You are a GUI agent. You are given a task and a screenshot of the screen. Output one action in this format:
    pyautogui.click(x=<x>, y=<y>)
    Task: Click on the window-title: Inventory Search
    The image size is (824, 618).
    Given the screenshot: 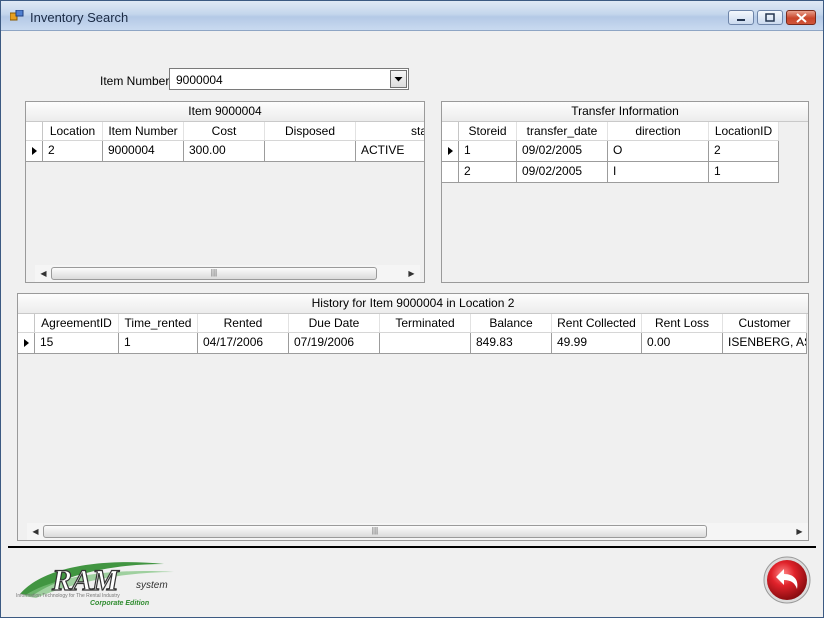 What is the action you would take?
    pyautogui.click(x=79, y=17)
    